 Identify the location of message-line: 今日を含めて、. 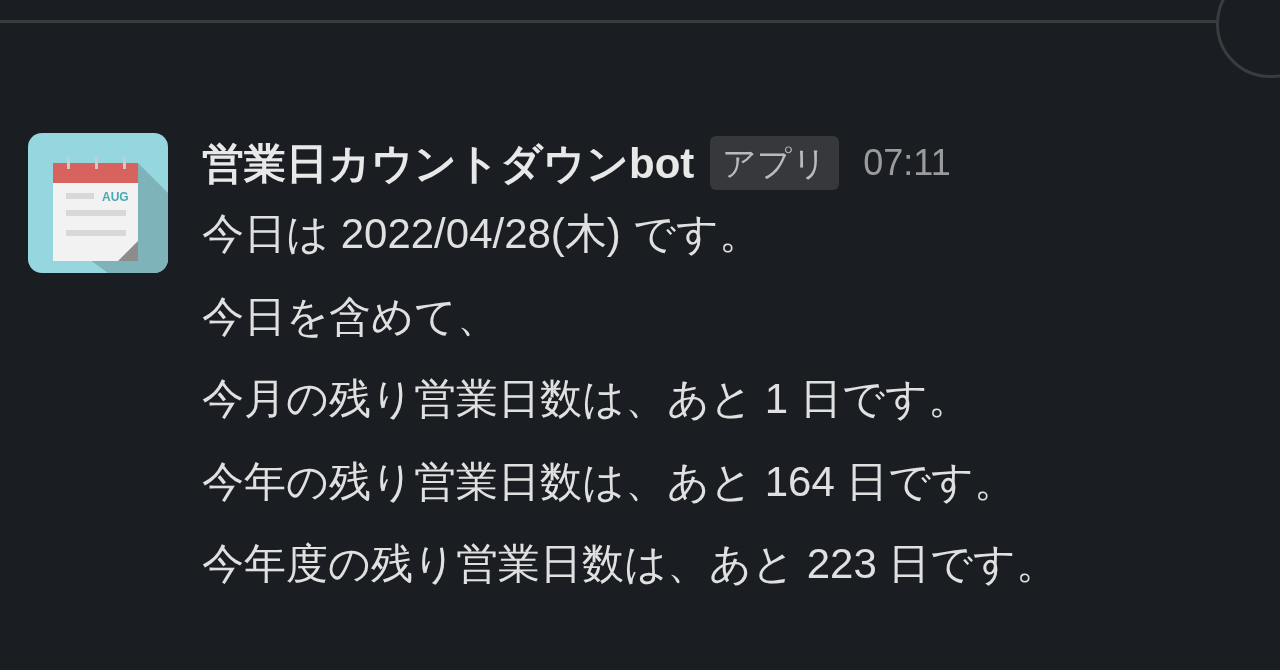
(351, 316).